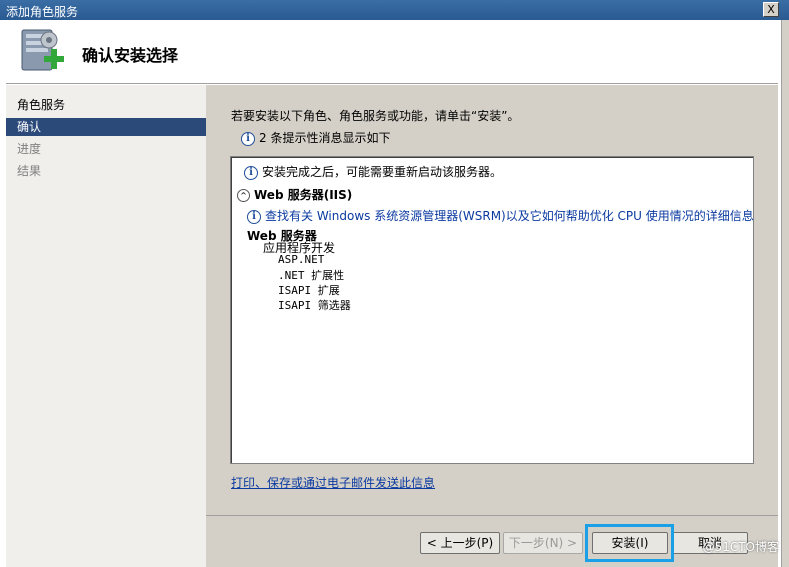  What do you see at coordinates (333, 482) in the screenshot?
I see `print-save-email-link: 打印、保存或通过电子邮件发送此信息` at bounding box center [333, 482].